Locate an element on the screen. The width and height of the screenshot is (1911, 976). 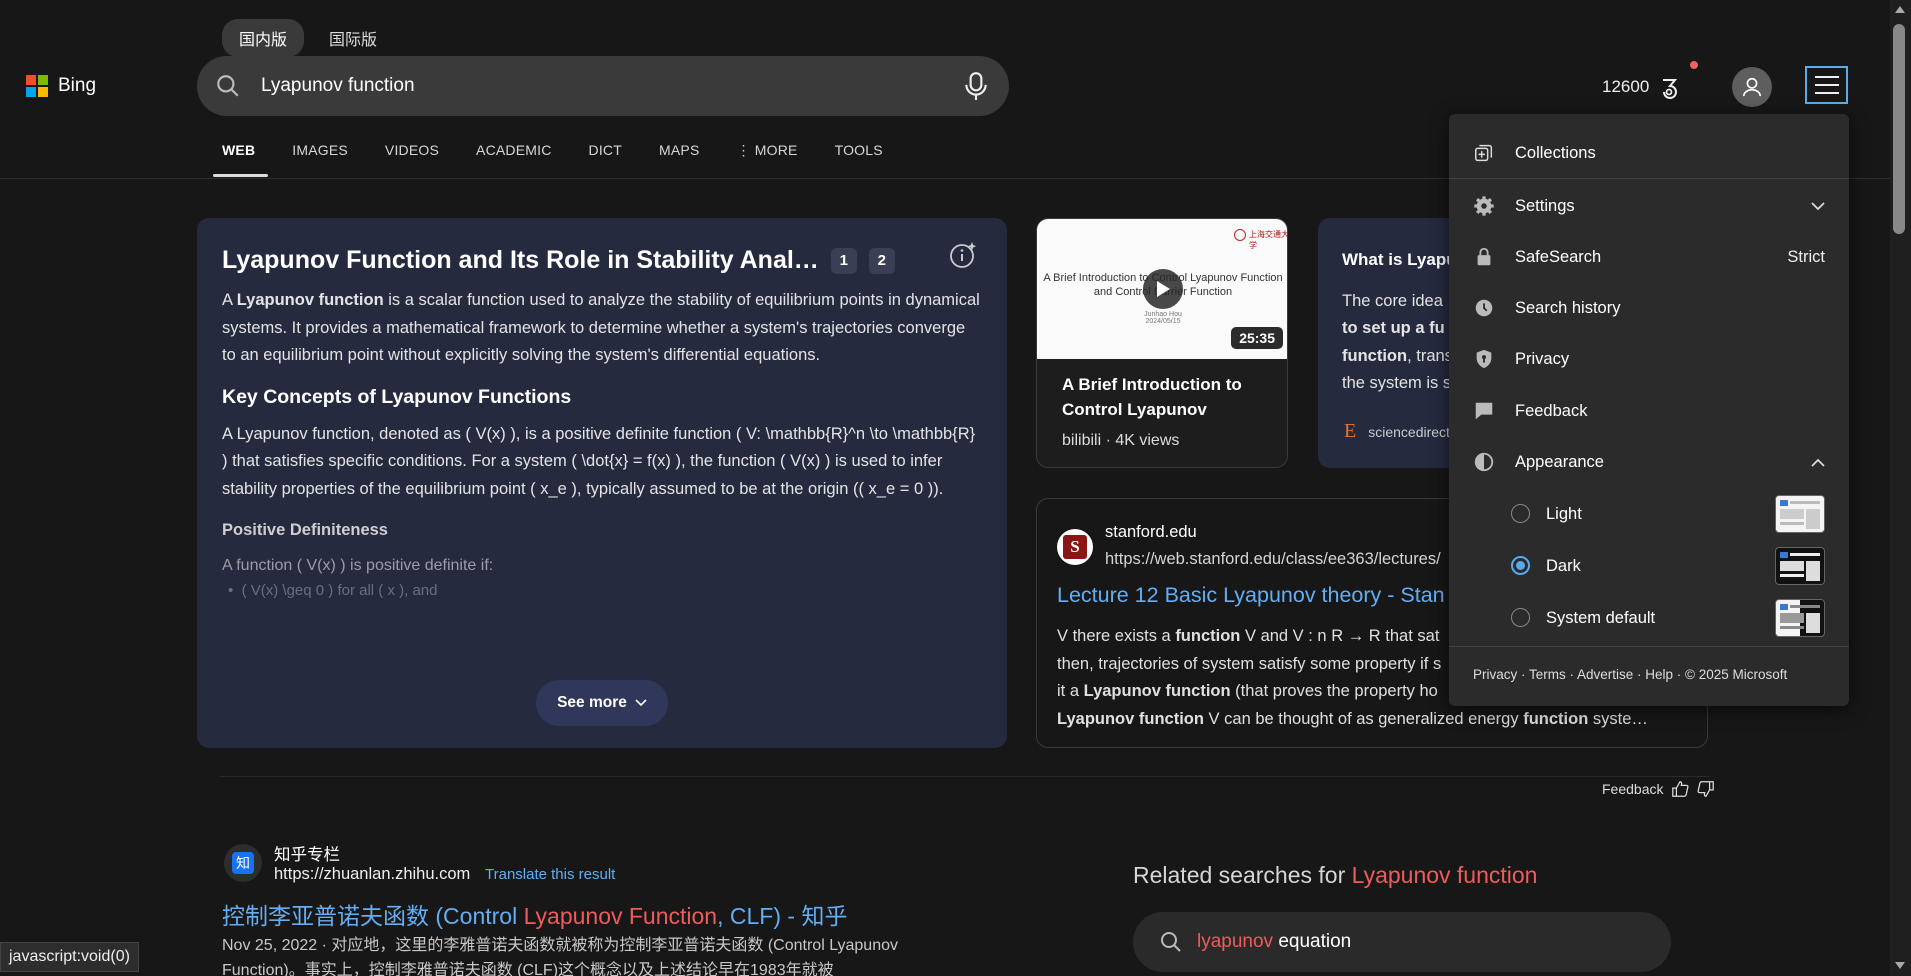
tab-more: ⋮ MORE is located at coordinates (768, 160).